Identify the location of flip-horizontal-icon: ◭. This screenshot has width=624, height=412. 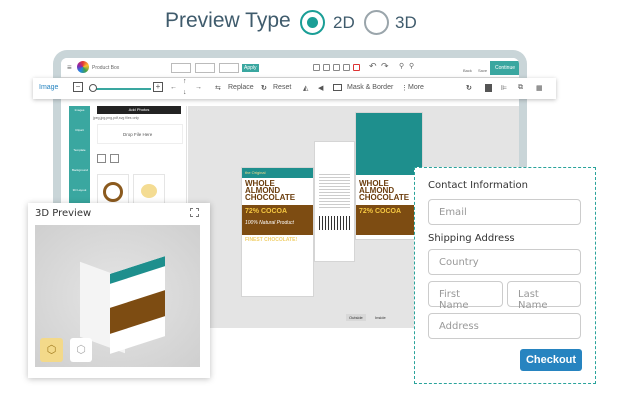
(305, 88).